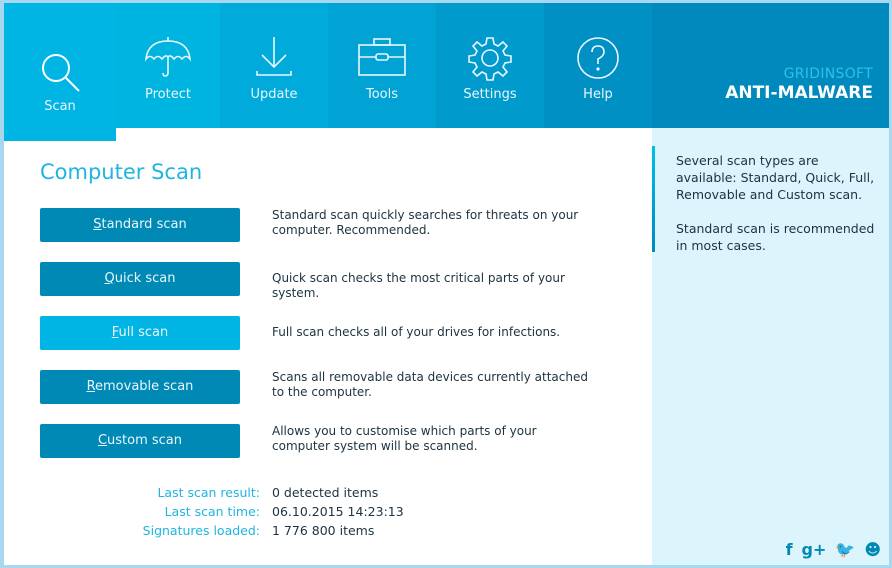  Describe the element at coordinates (833, 549) in the screenshot. I see `social-links: f g+ 🐦 ☻` at that location.